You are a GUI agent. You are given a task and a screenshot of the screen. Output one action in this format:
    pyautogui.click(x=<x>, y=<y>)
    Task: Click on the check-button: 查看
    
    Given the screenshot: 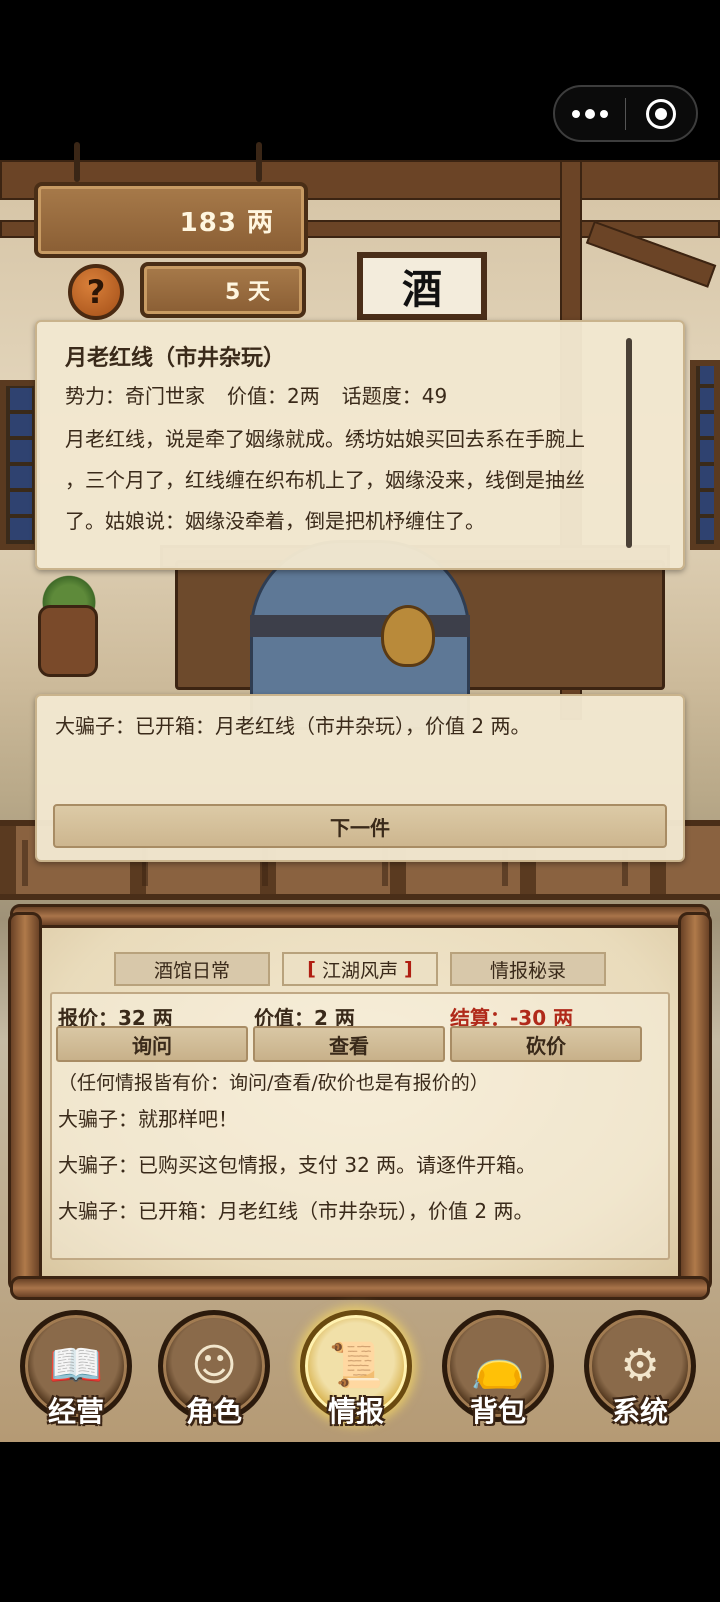 What is the action you would take?
    pyautogui.click(x=349, y=1044)
    